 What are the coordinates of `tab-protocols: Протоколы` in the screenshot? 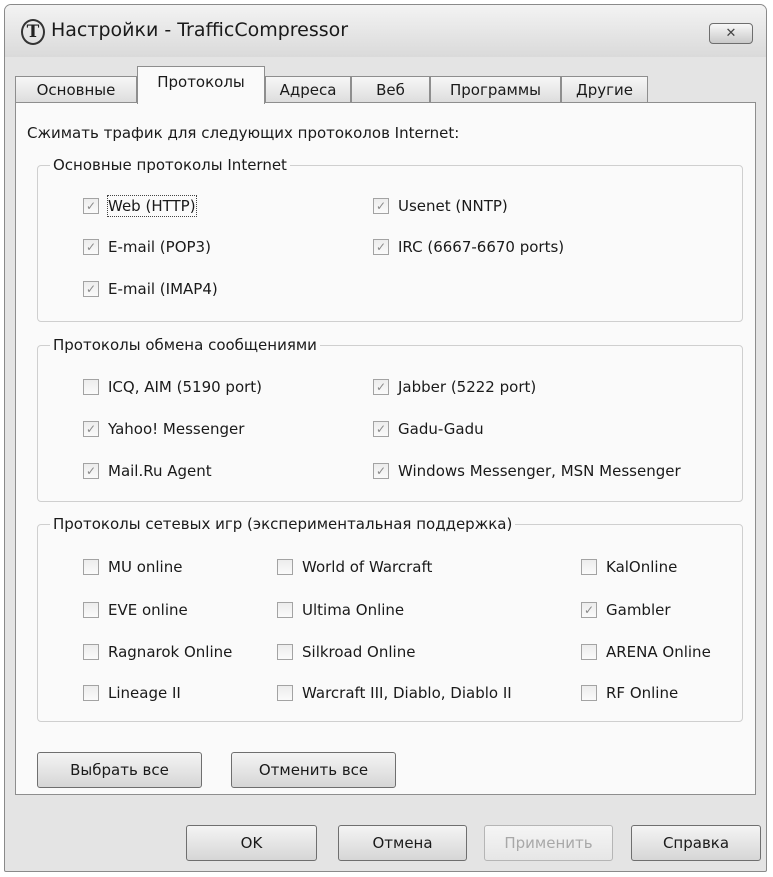 It's located at (201, 85).